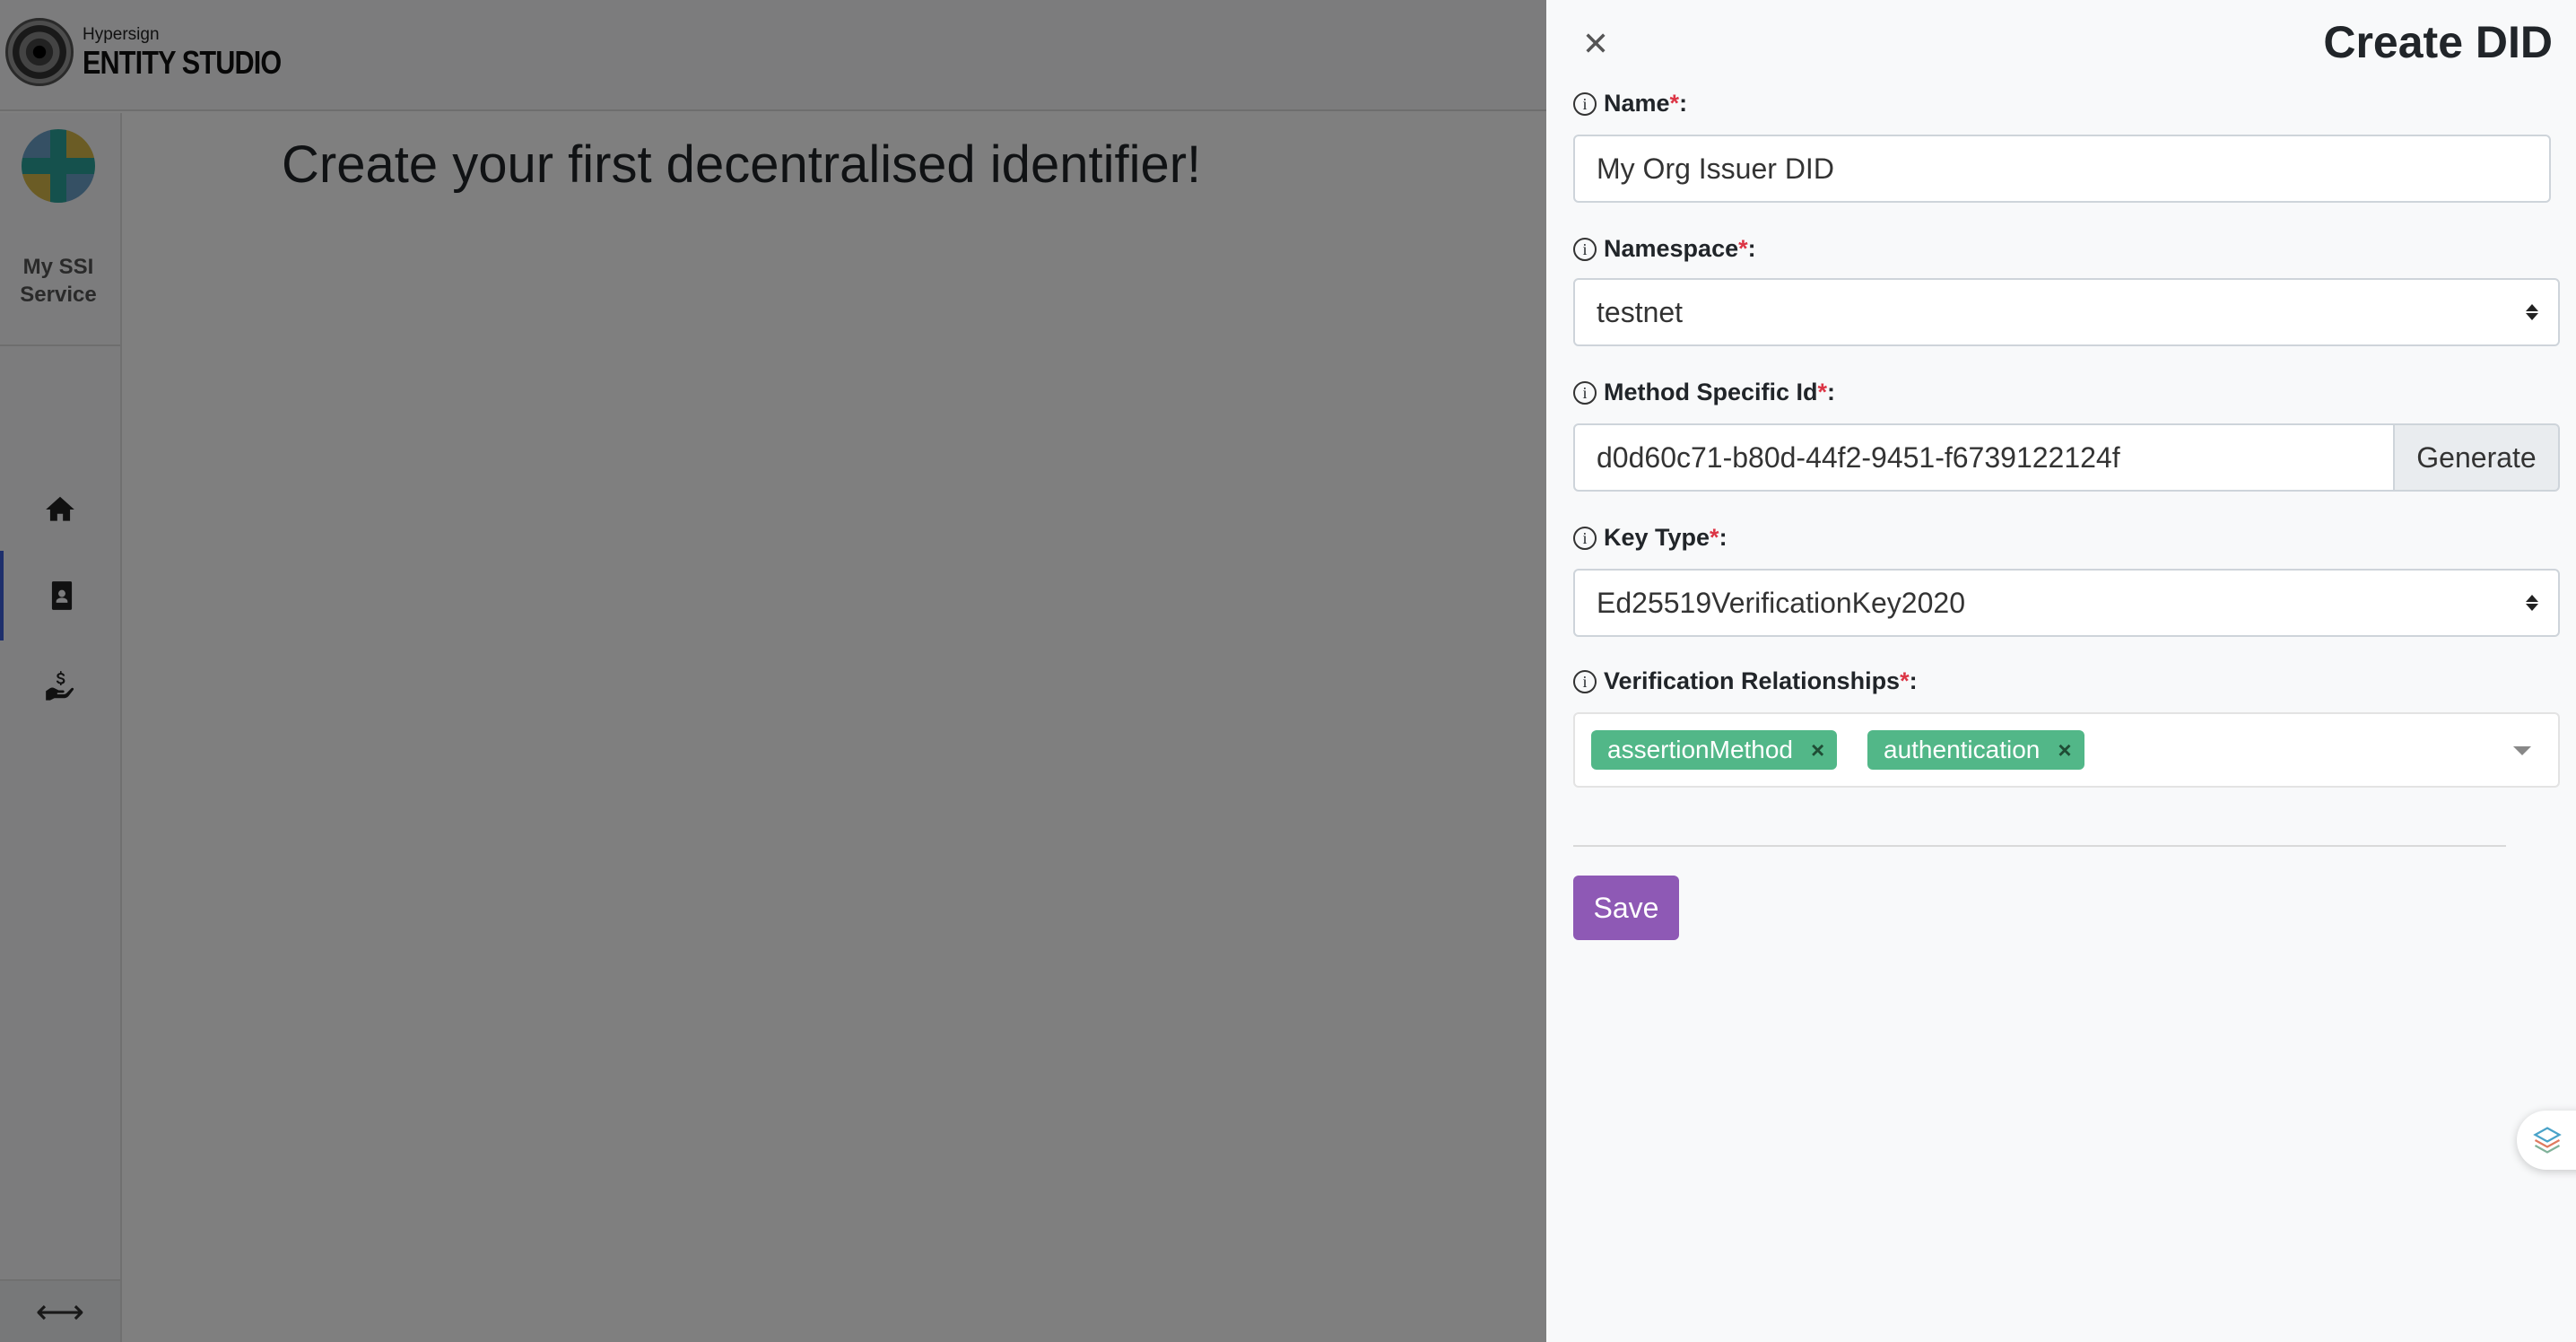 The image size is (2576, 1342). Describe the element at coordinates (1650, 538) in the screenshot. I see `key-type-label: i Key Type *:` at that location.